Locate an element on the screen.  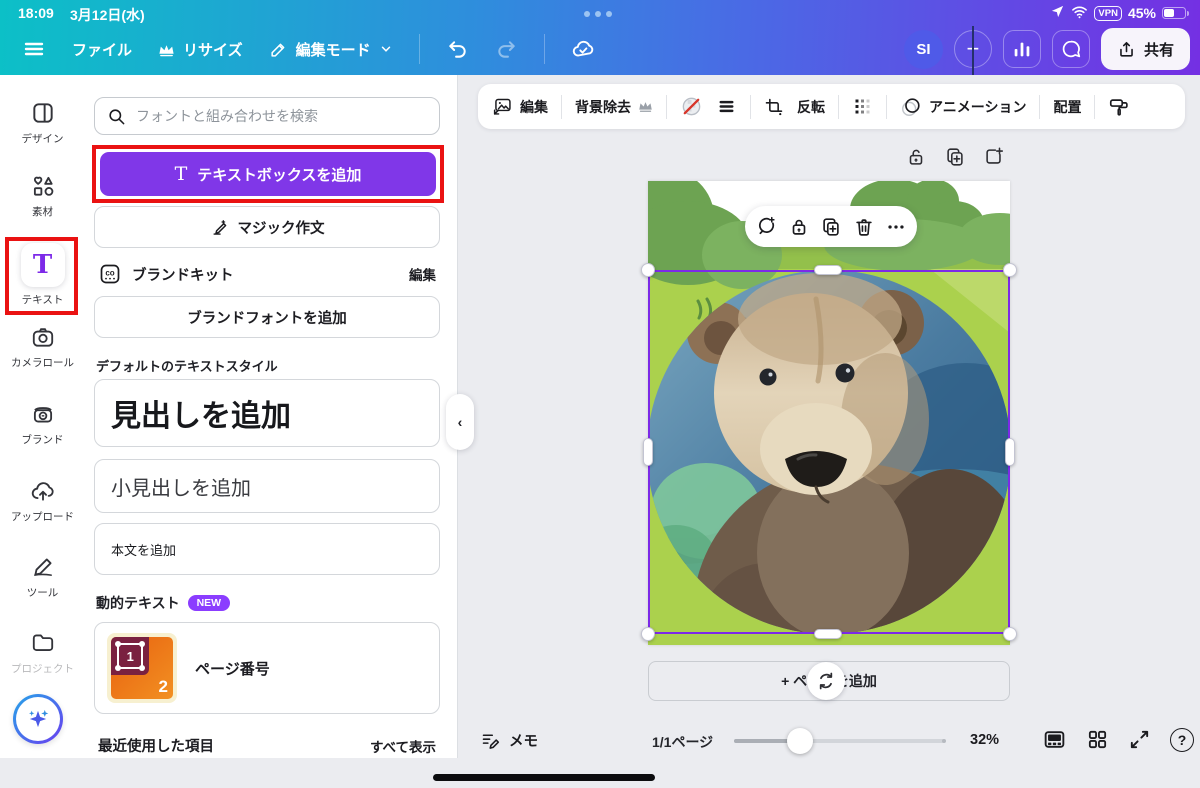
adjust-button is located at coordinates (726, 106).